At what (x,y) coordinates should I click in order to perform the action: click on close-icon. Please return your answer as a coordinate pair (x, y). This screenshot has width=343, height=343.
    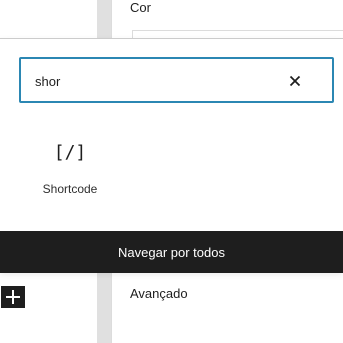
    Looking at the image, I should click on (295, 81).